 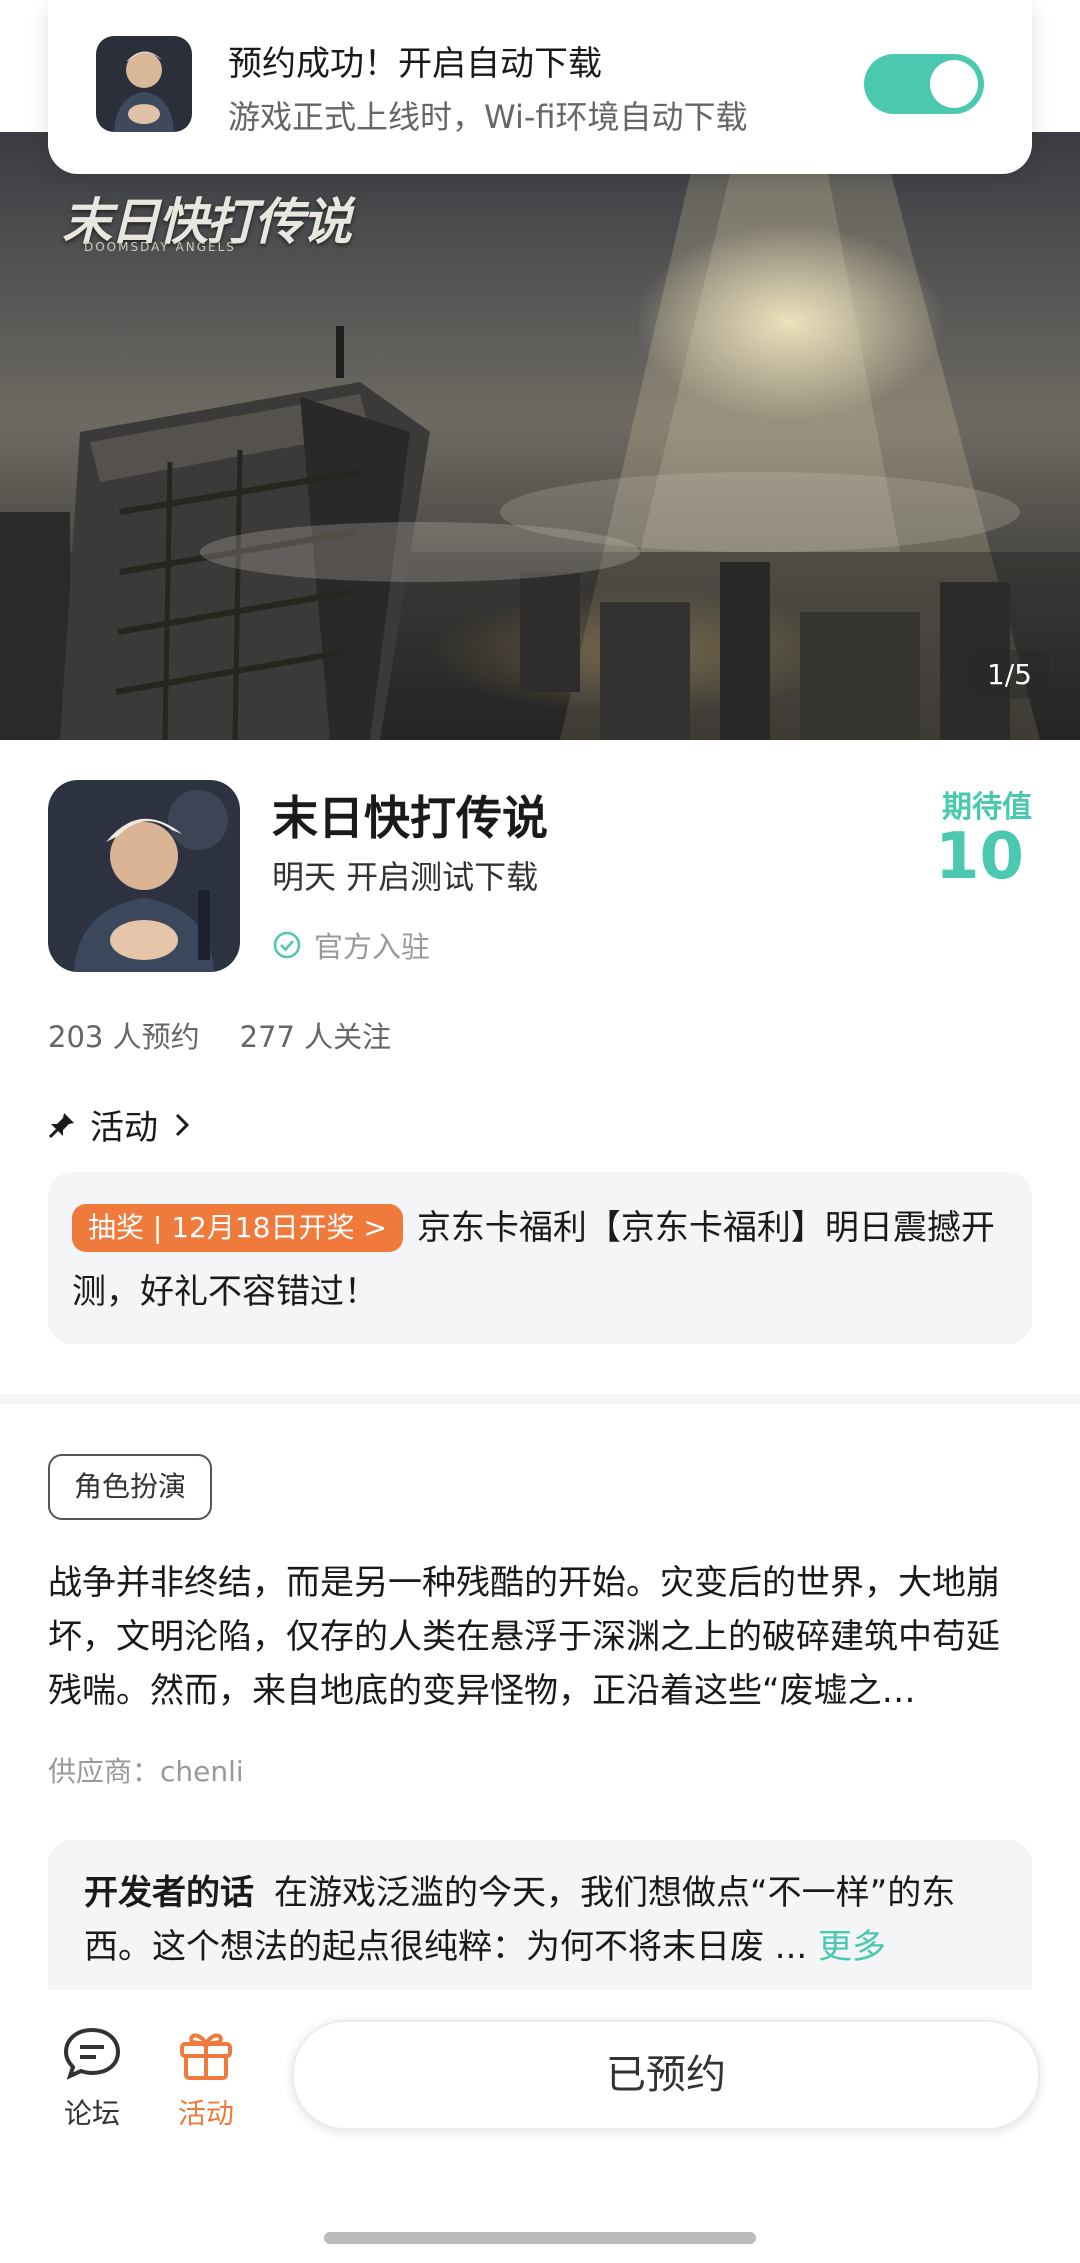 What do you see at coordinates (1009, 674) in the screenshot?
I see `carousel-counter: 1/5` at bounding box center [1009, 674].